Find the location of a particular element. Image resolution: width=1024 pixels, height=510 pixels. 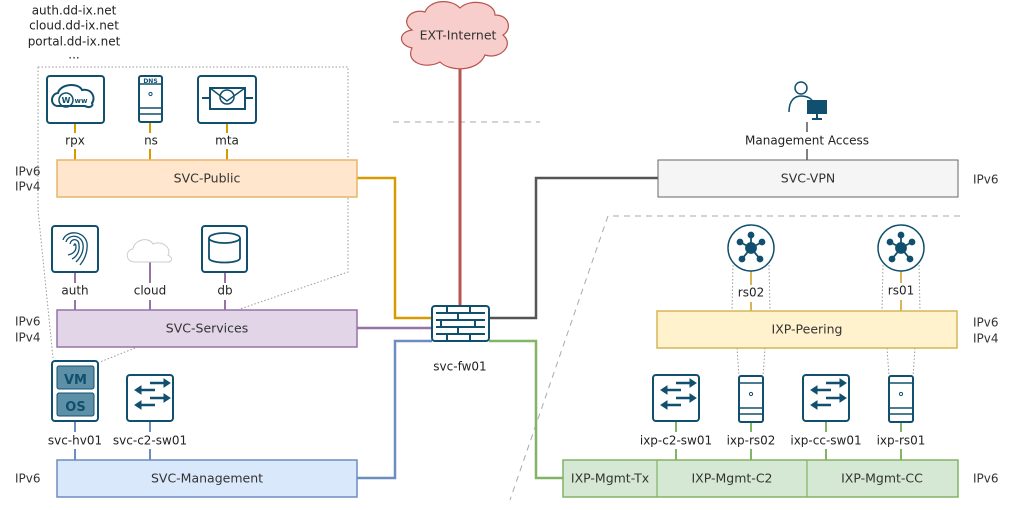

management-link is located at coordinates (394, 409).